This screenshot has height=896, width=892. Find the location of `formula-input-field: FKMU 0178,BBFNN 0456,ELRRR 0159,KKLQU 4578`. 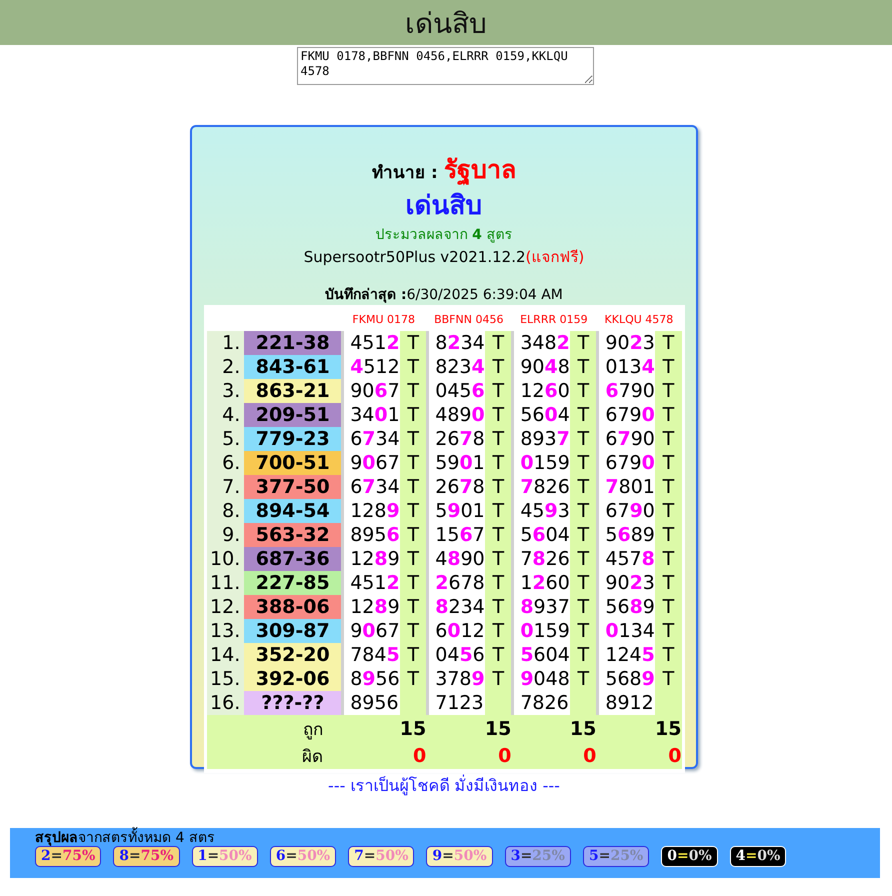

formula-input-field: FKMU 0178,BBFNN 0456,ELRRR 0159,KKLQU 4578 is located at coordinates (445, 66).